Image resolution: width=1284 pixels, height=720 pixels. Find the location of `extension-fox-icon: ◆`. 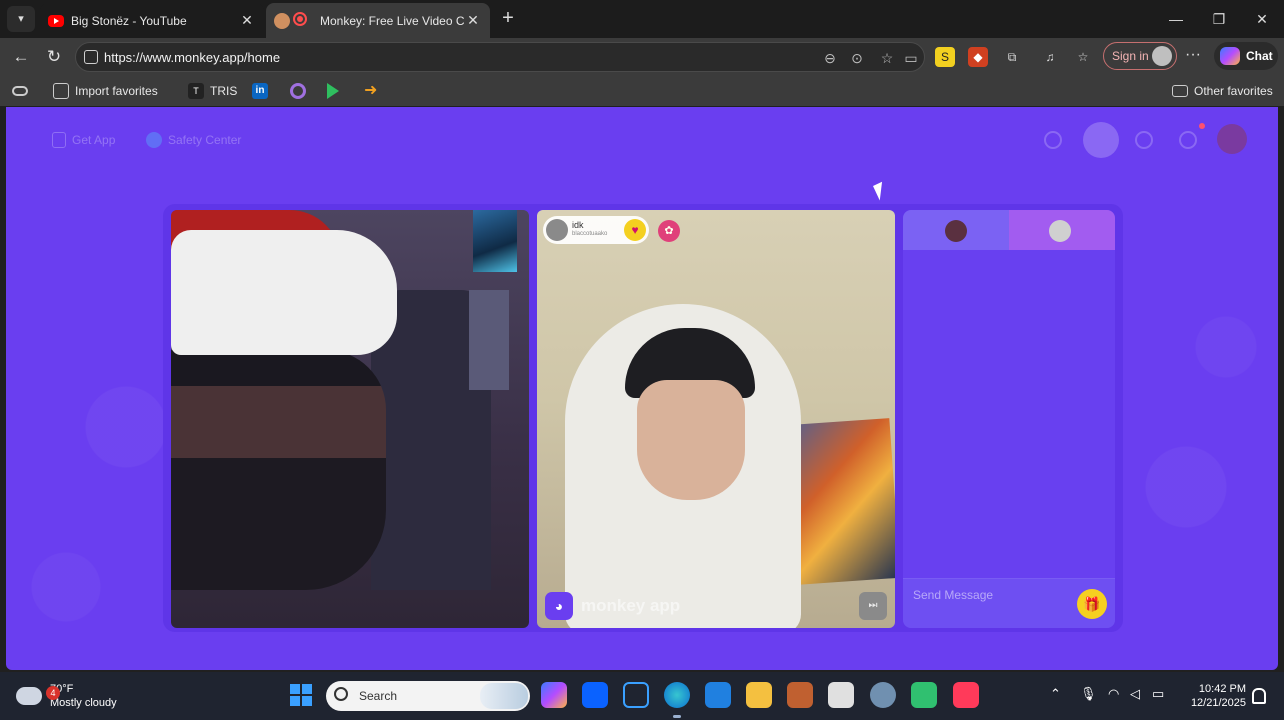

extension-fox-icon: ◆ is located at coordinates (978, 57).